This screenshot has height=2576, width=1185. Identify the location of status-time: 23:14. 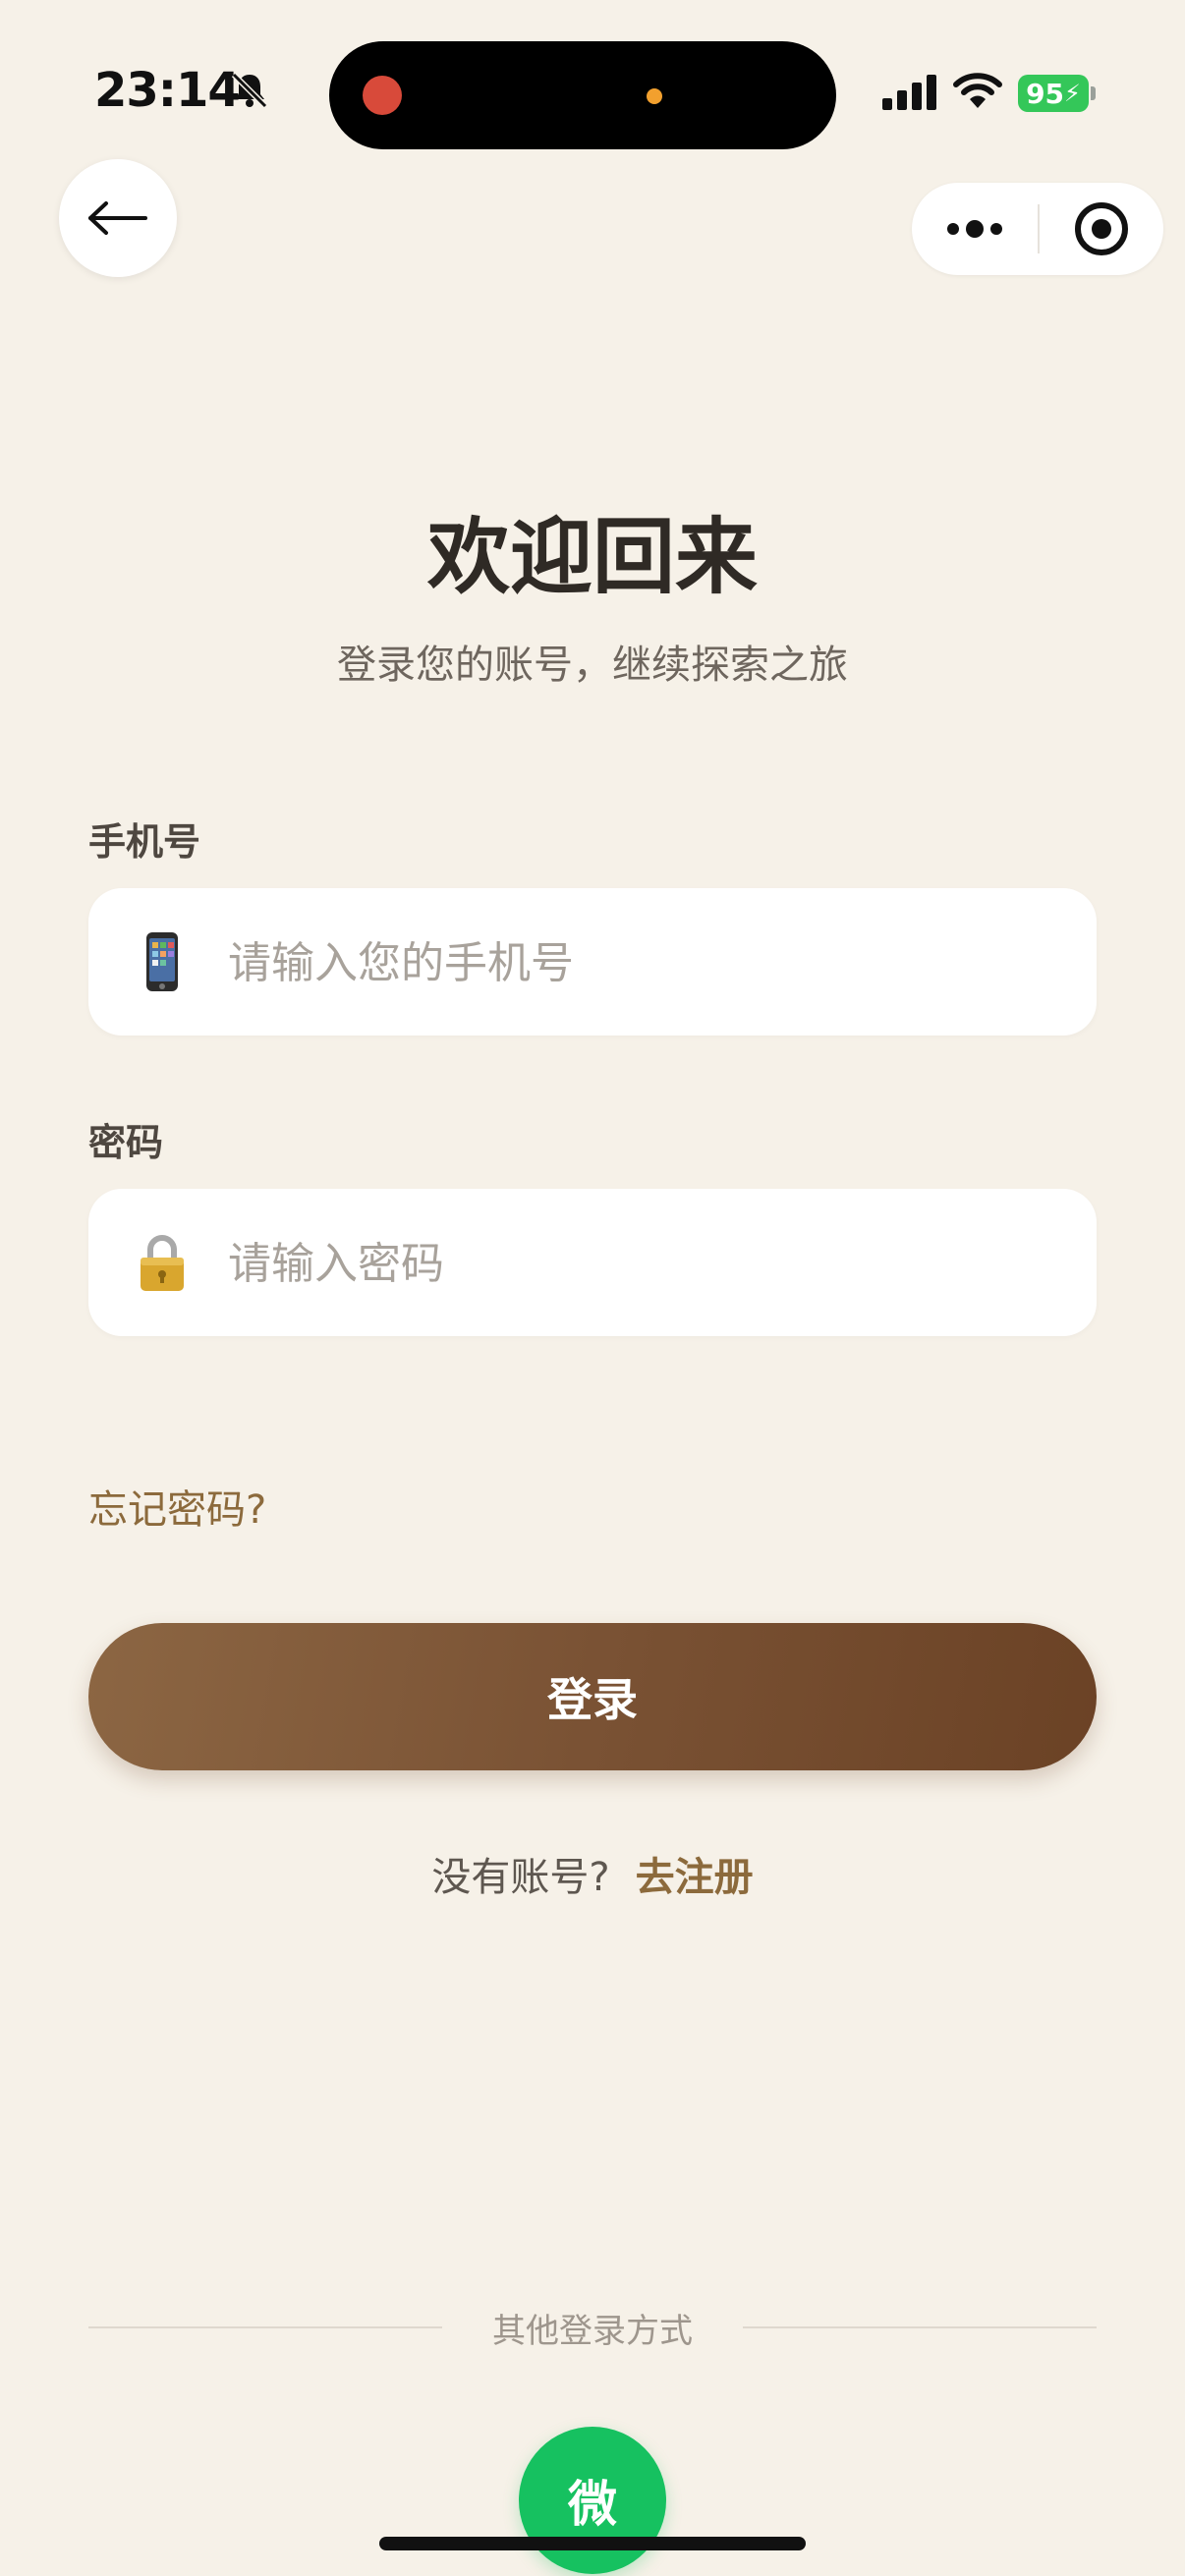
(168, 90).